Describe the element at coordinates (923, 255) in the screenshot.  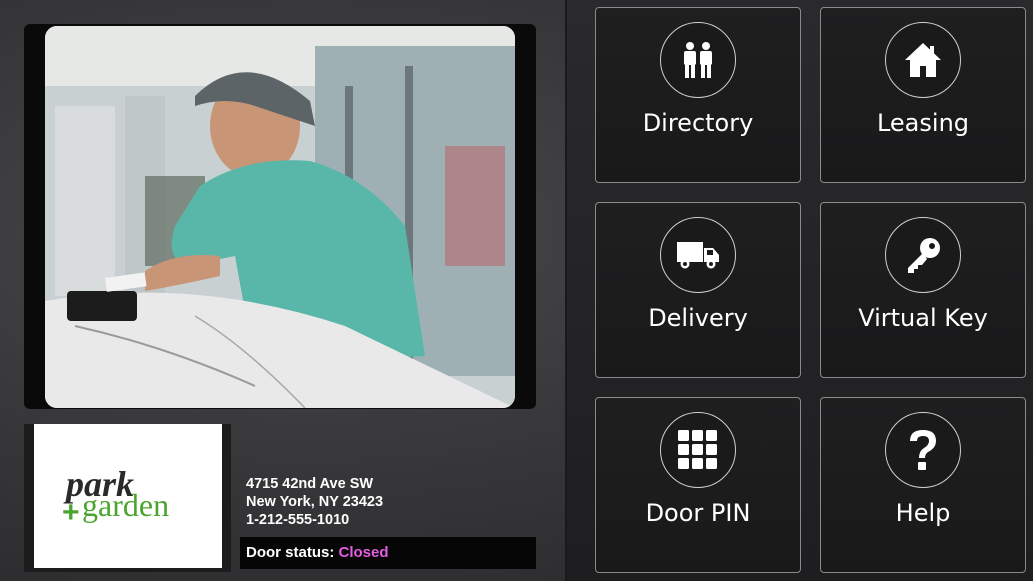
I see `key-icon` at that location.